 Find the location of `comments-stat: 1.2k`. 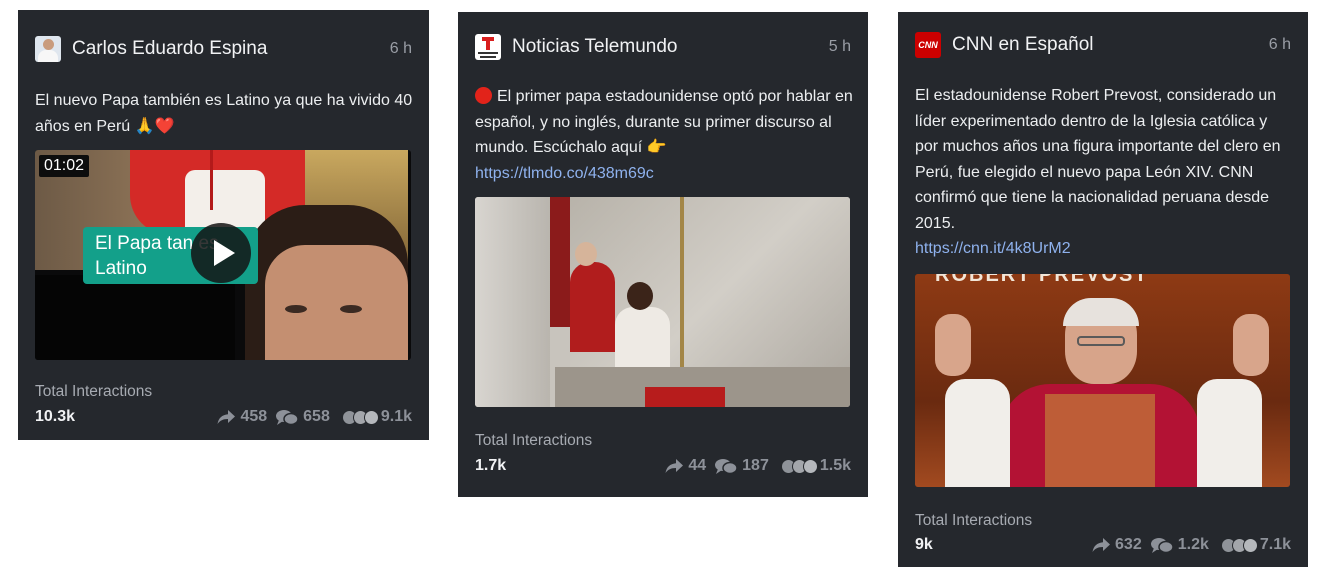

comments-stat: 1.2k is located at coordinates (1179, 545).